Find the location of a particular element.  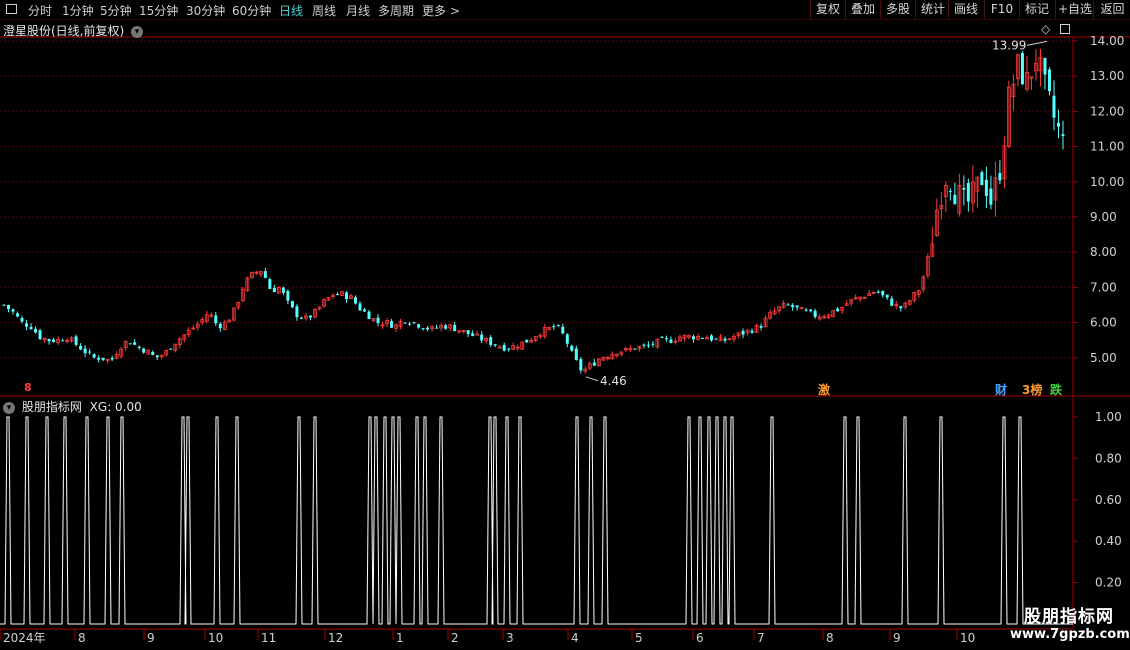

time-label: 6 is located at coordinates (700, 638).